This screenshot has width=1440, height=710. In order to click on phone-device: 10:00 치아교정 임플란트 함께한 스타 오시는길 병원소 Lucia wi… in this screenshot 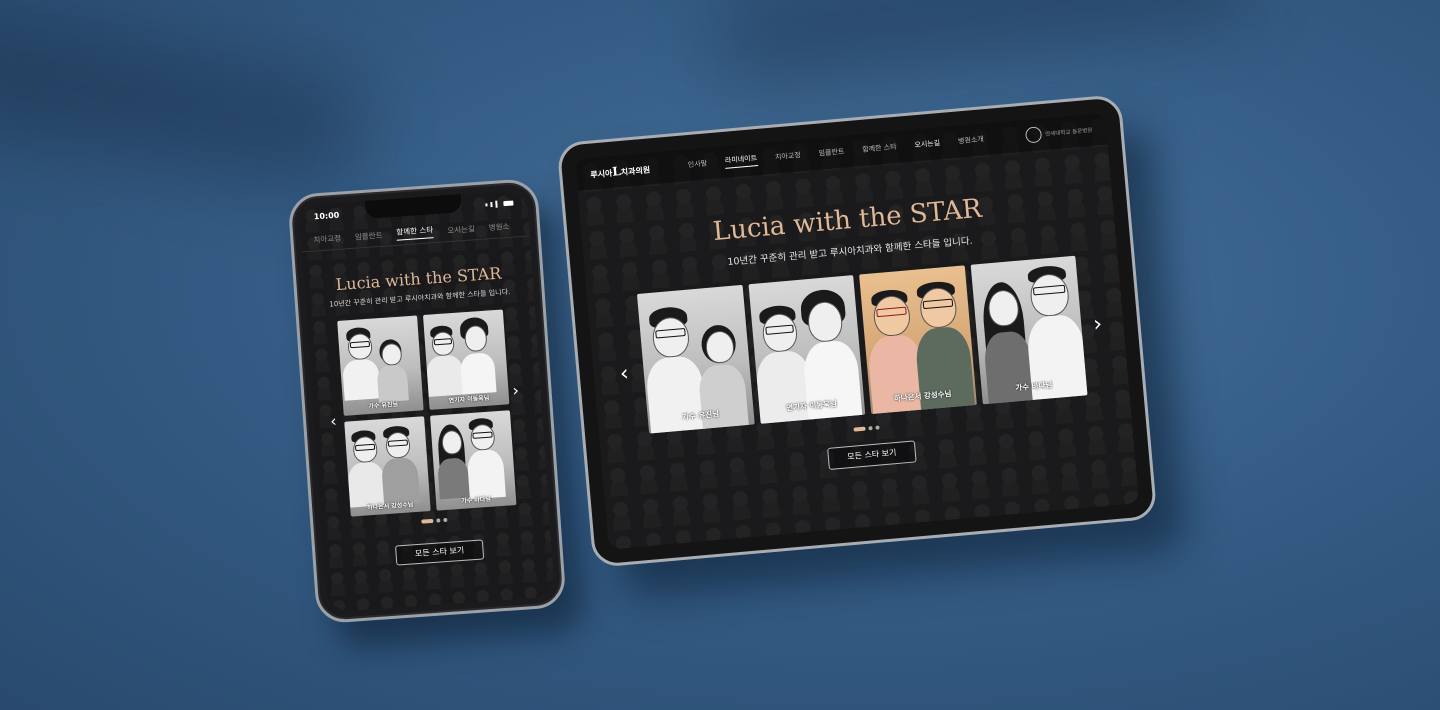, I will do `click(427, 401)`.